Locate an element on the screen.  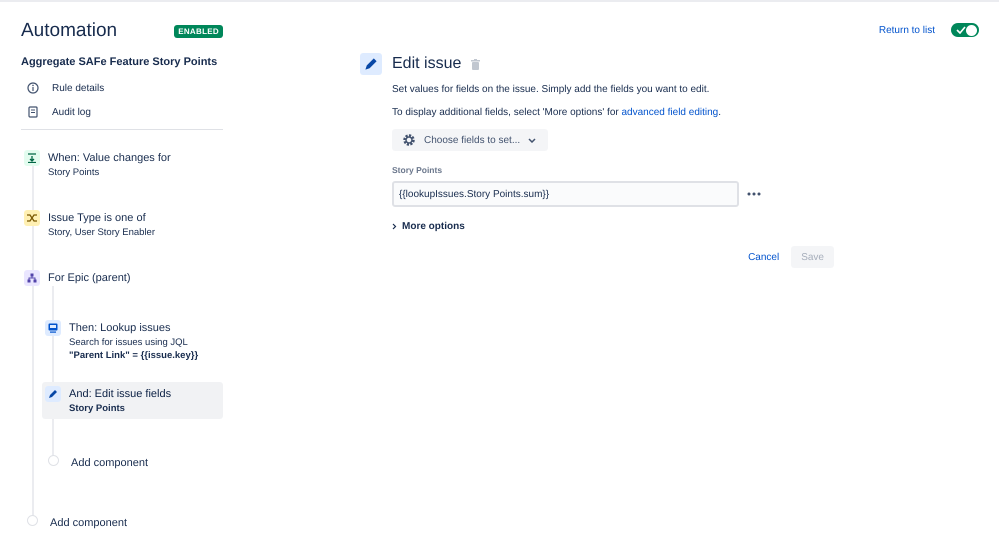
rule-step: Issue Type is one of Story, User Story Enabler is located at coordinates (122, 236).